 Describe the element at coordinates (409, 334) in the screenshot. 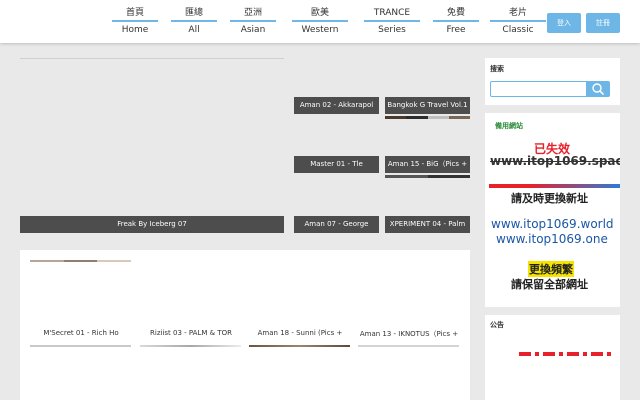

I see `card-title: Aman 13 - IKNOTUS（Pics +` at that location.